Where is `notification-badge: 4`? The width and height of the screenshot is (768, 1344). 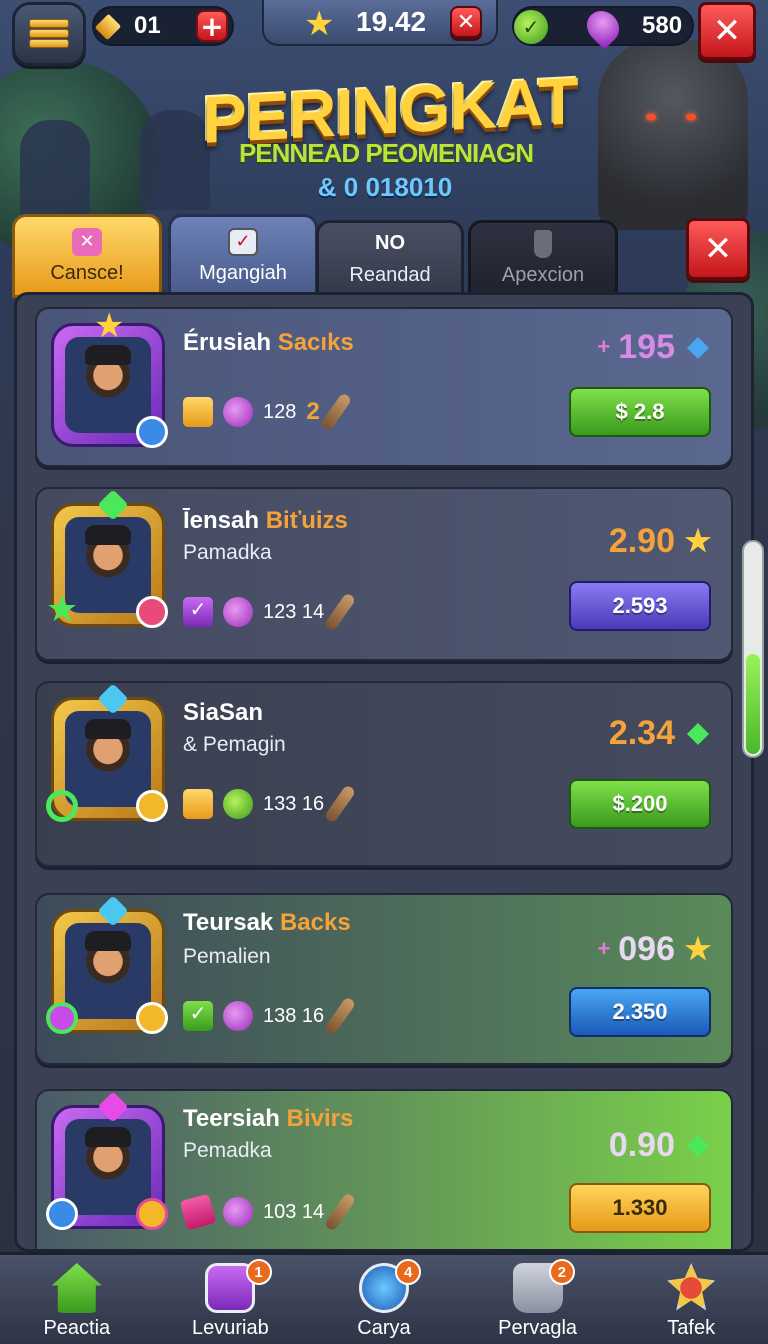
notification-badge: 4 is located at coordinates (408, 1272).